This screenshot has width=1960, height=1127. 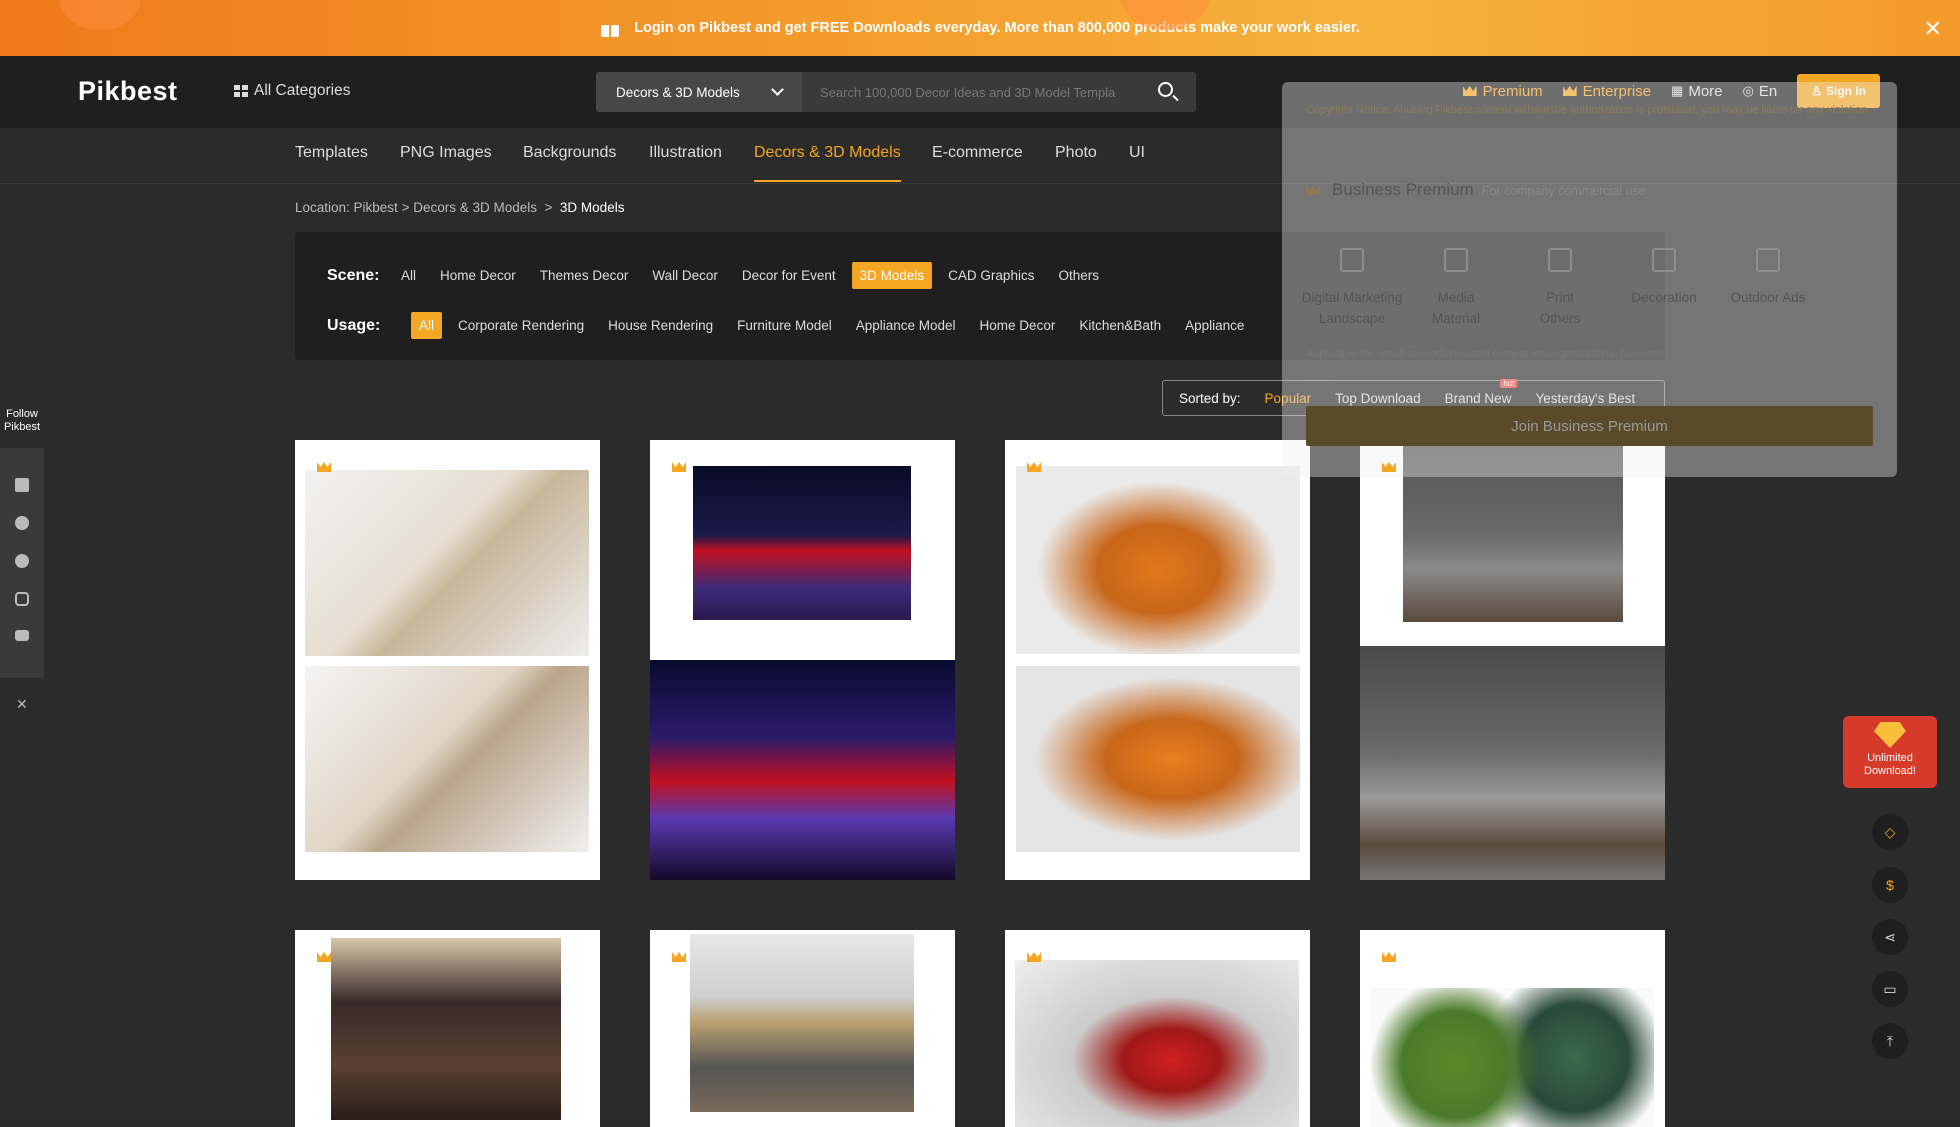 I want to click on twitter-icon, so click(x=22, y=523).